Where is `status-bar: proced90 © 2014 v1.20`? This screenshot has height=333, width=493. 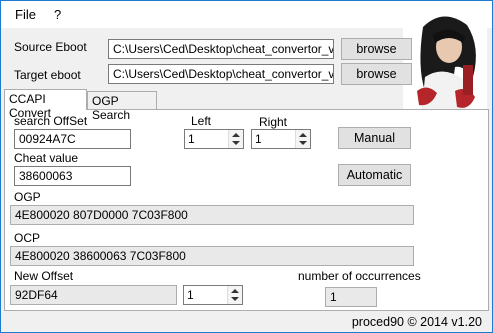 status-bar: proced90 © 2014 v1.20 is located at coordinates (246, 322).